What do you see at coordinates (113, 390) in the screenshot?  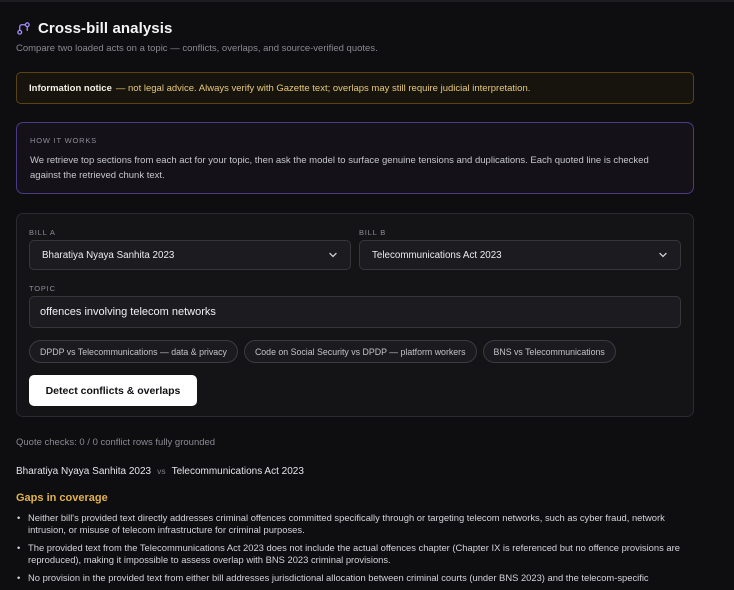 I see `detect-conflicts-button: Detect conflicts & overlaps` at bounding box center [113, 390].